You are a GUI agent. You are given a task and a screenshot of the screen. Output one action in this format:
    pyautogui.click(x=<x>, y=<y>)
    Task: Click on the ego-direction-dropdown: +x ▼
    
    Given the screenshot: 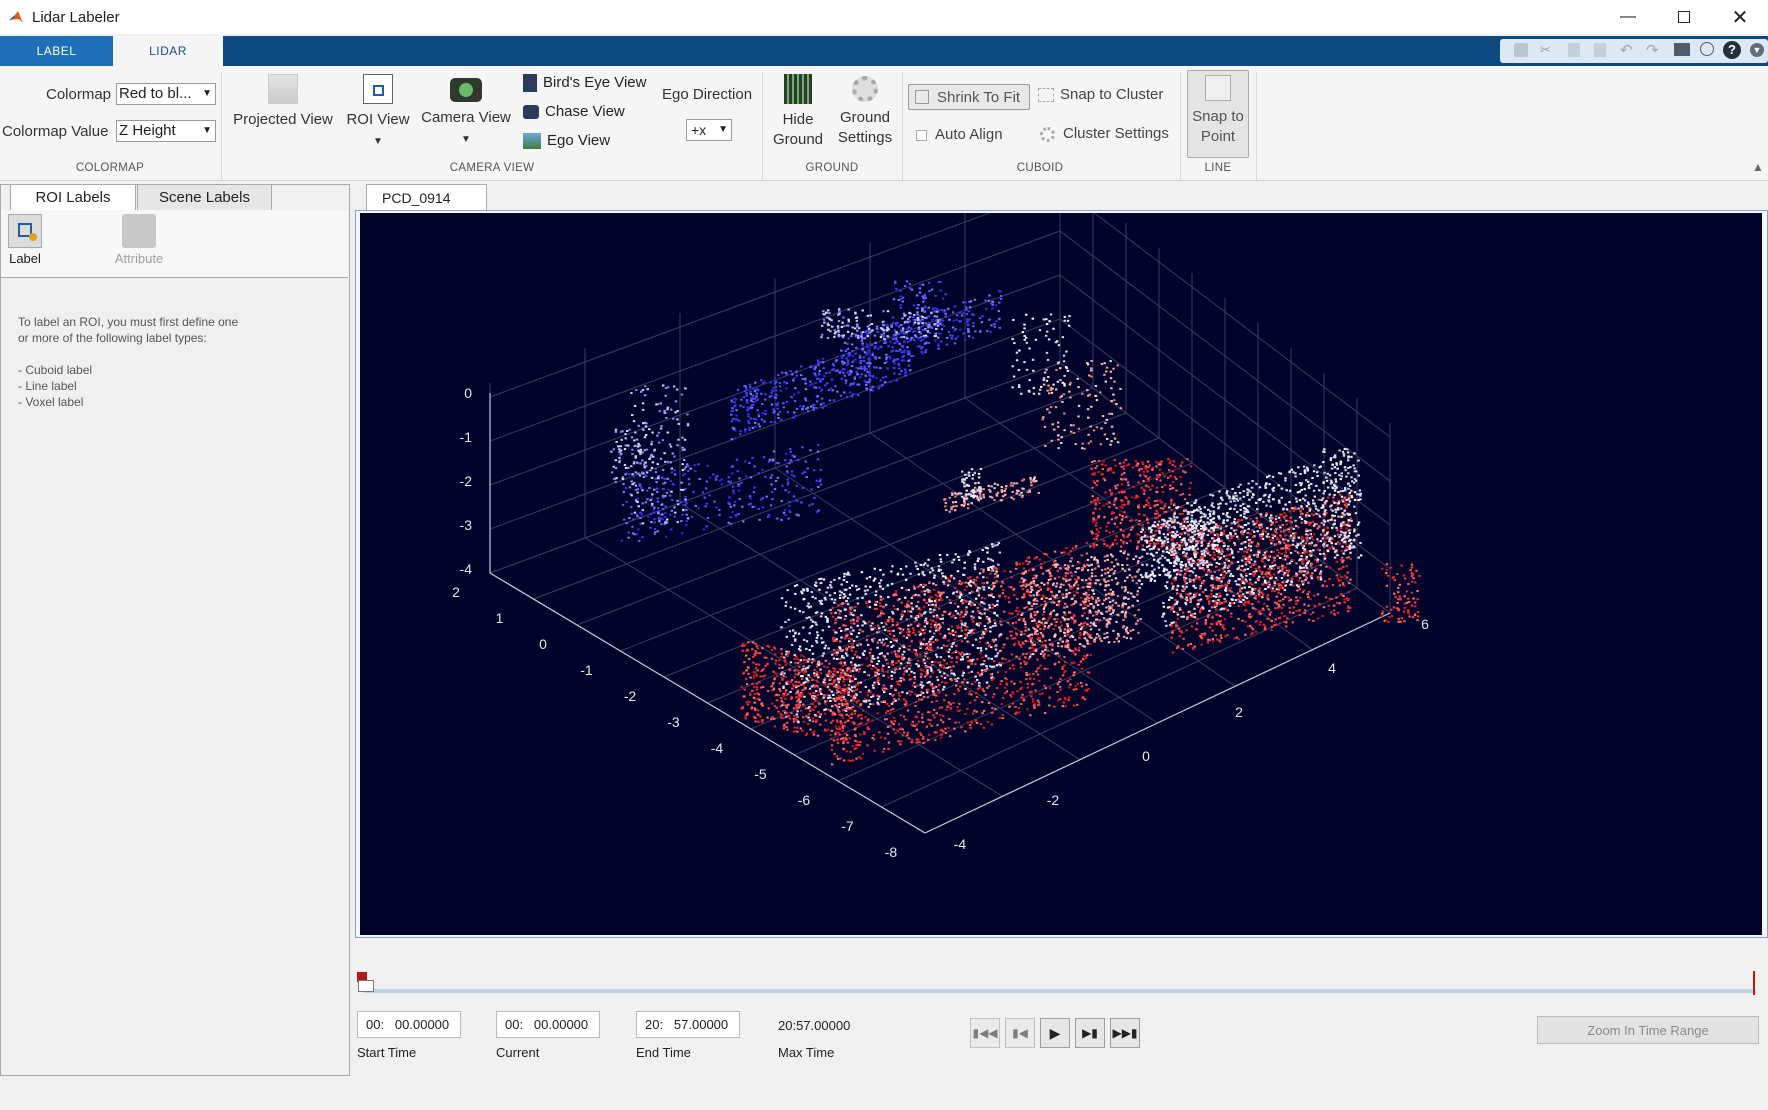 What is the action you would take?
    pyautogui.click(x=709, y=130)
    